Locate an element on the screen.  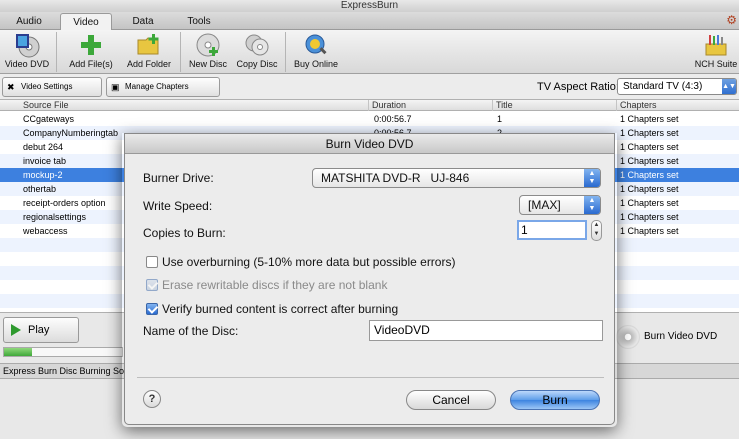
dialog-title: Burn Video DVD is located at coordinates (369, 144).